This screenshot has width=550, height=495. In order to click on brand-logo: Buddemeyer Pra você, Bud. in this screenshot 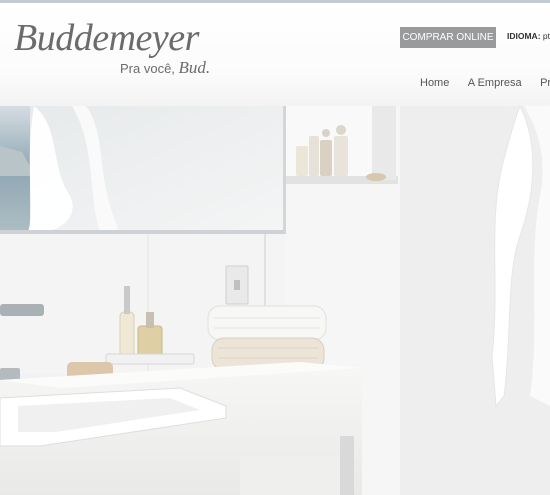, I will do `click(121, 49)`.